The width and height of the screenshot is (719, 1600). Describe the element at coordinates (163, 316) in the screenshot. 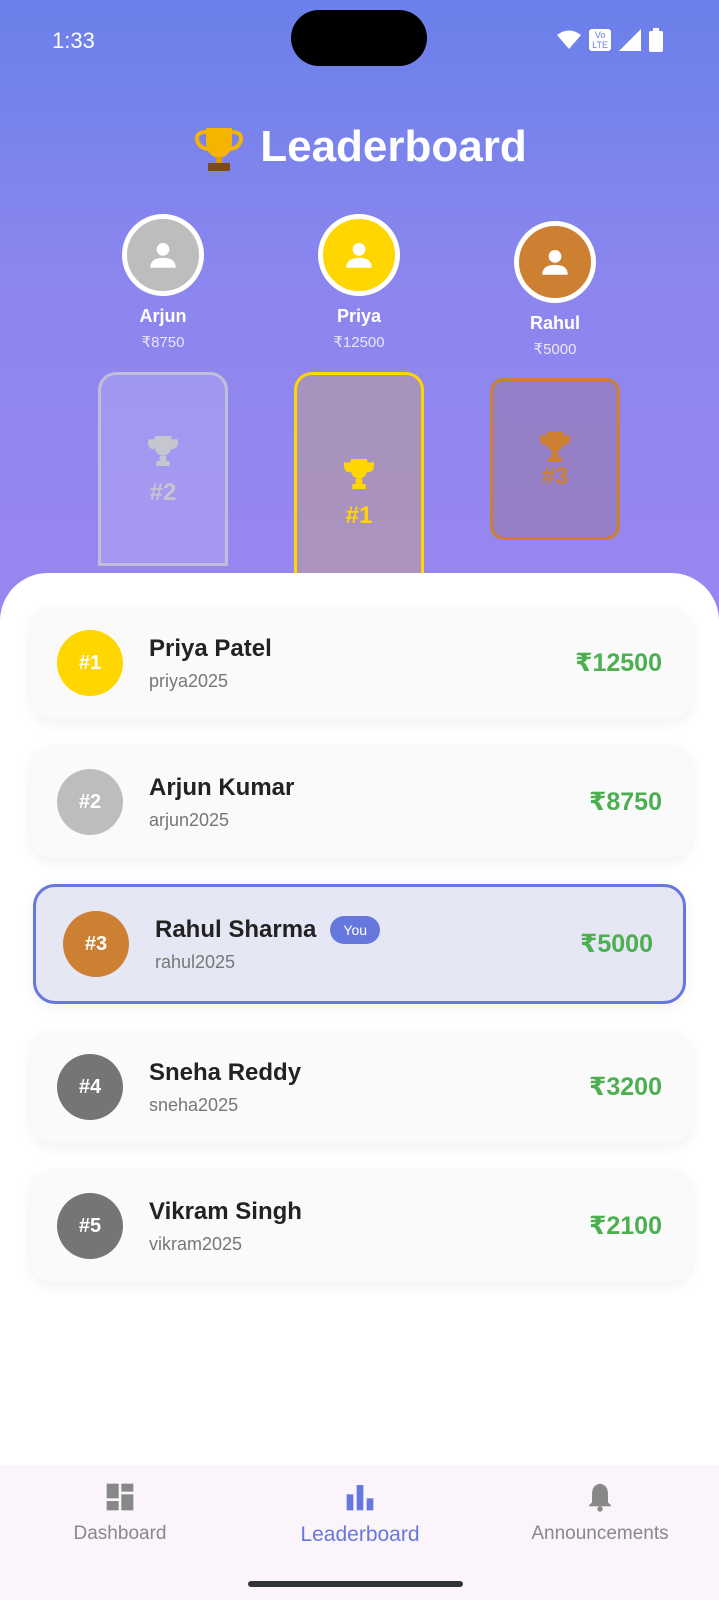

I see `podium-name: Arjun` at that location.